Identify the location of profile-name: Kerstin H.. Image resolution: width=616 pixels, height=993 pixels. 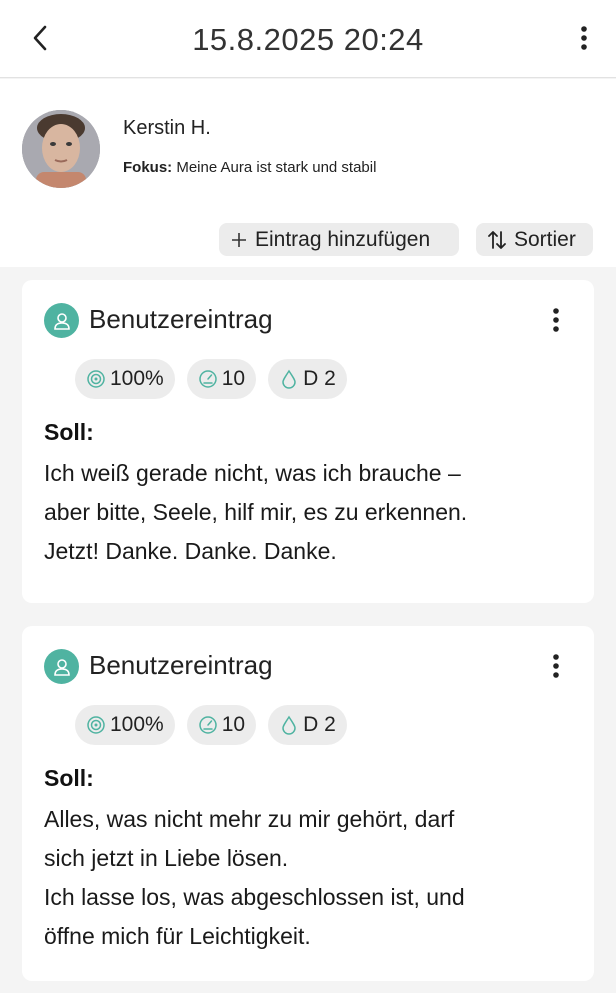
(167, 128).